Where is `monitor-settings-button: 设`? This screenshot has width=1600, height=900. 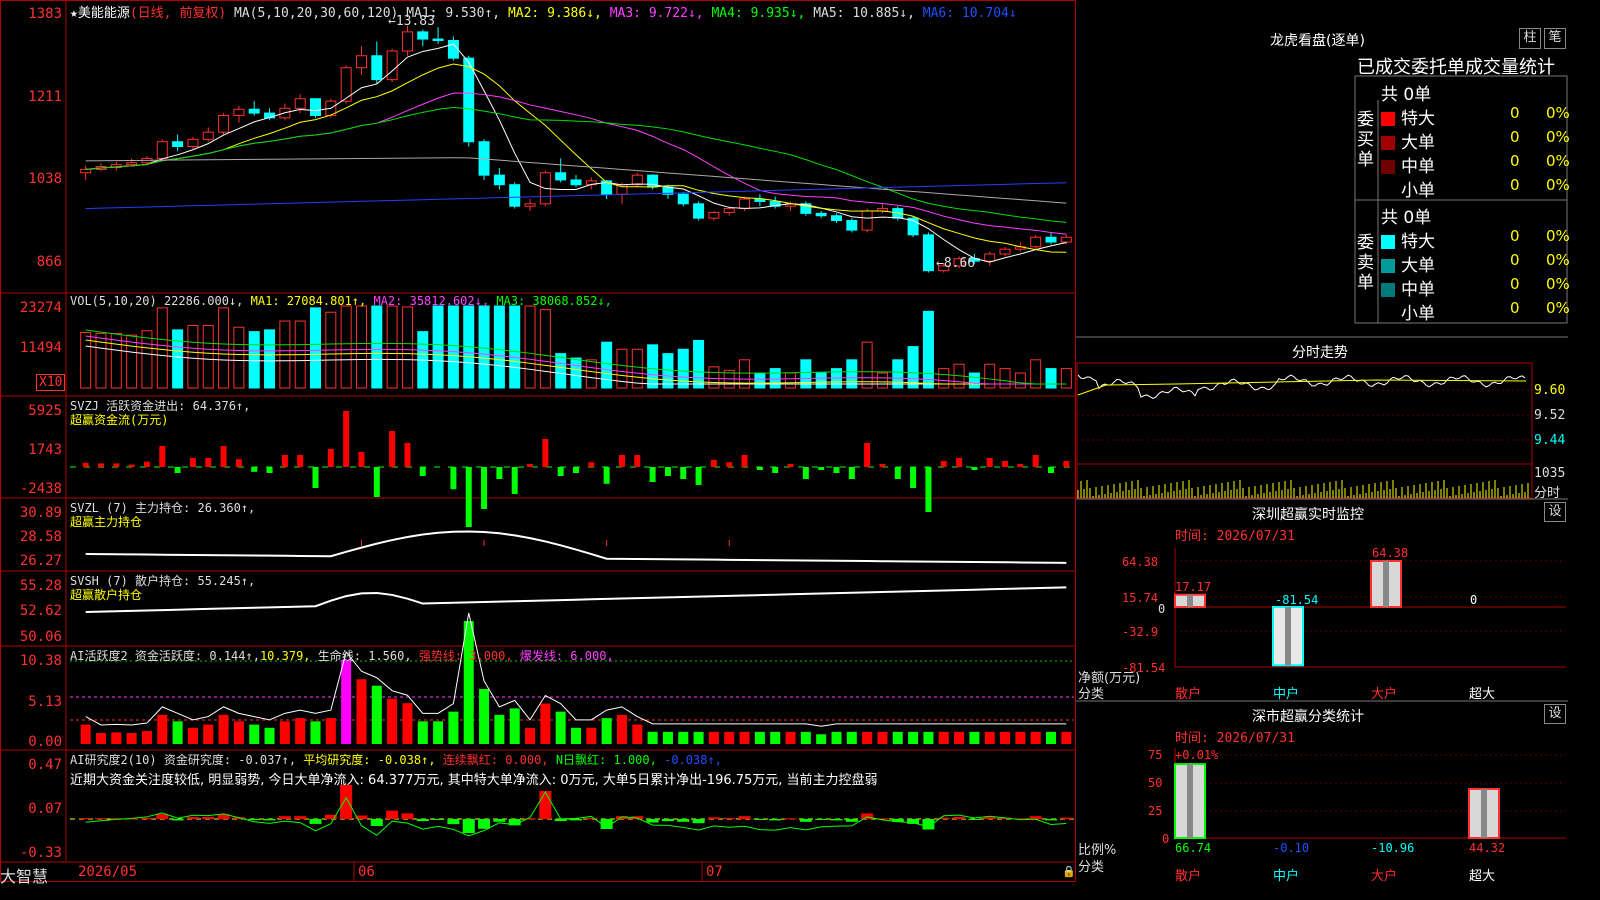
monitor-settings-button: 设 is located at coordinates (1555, 512).